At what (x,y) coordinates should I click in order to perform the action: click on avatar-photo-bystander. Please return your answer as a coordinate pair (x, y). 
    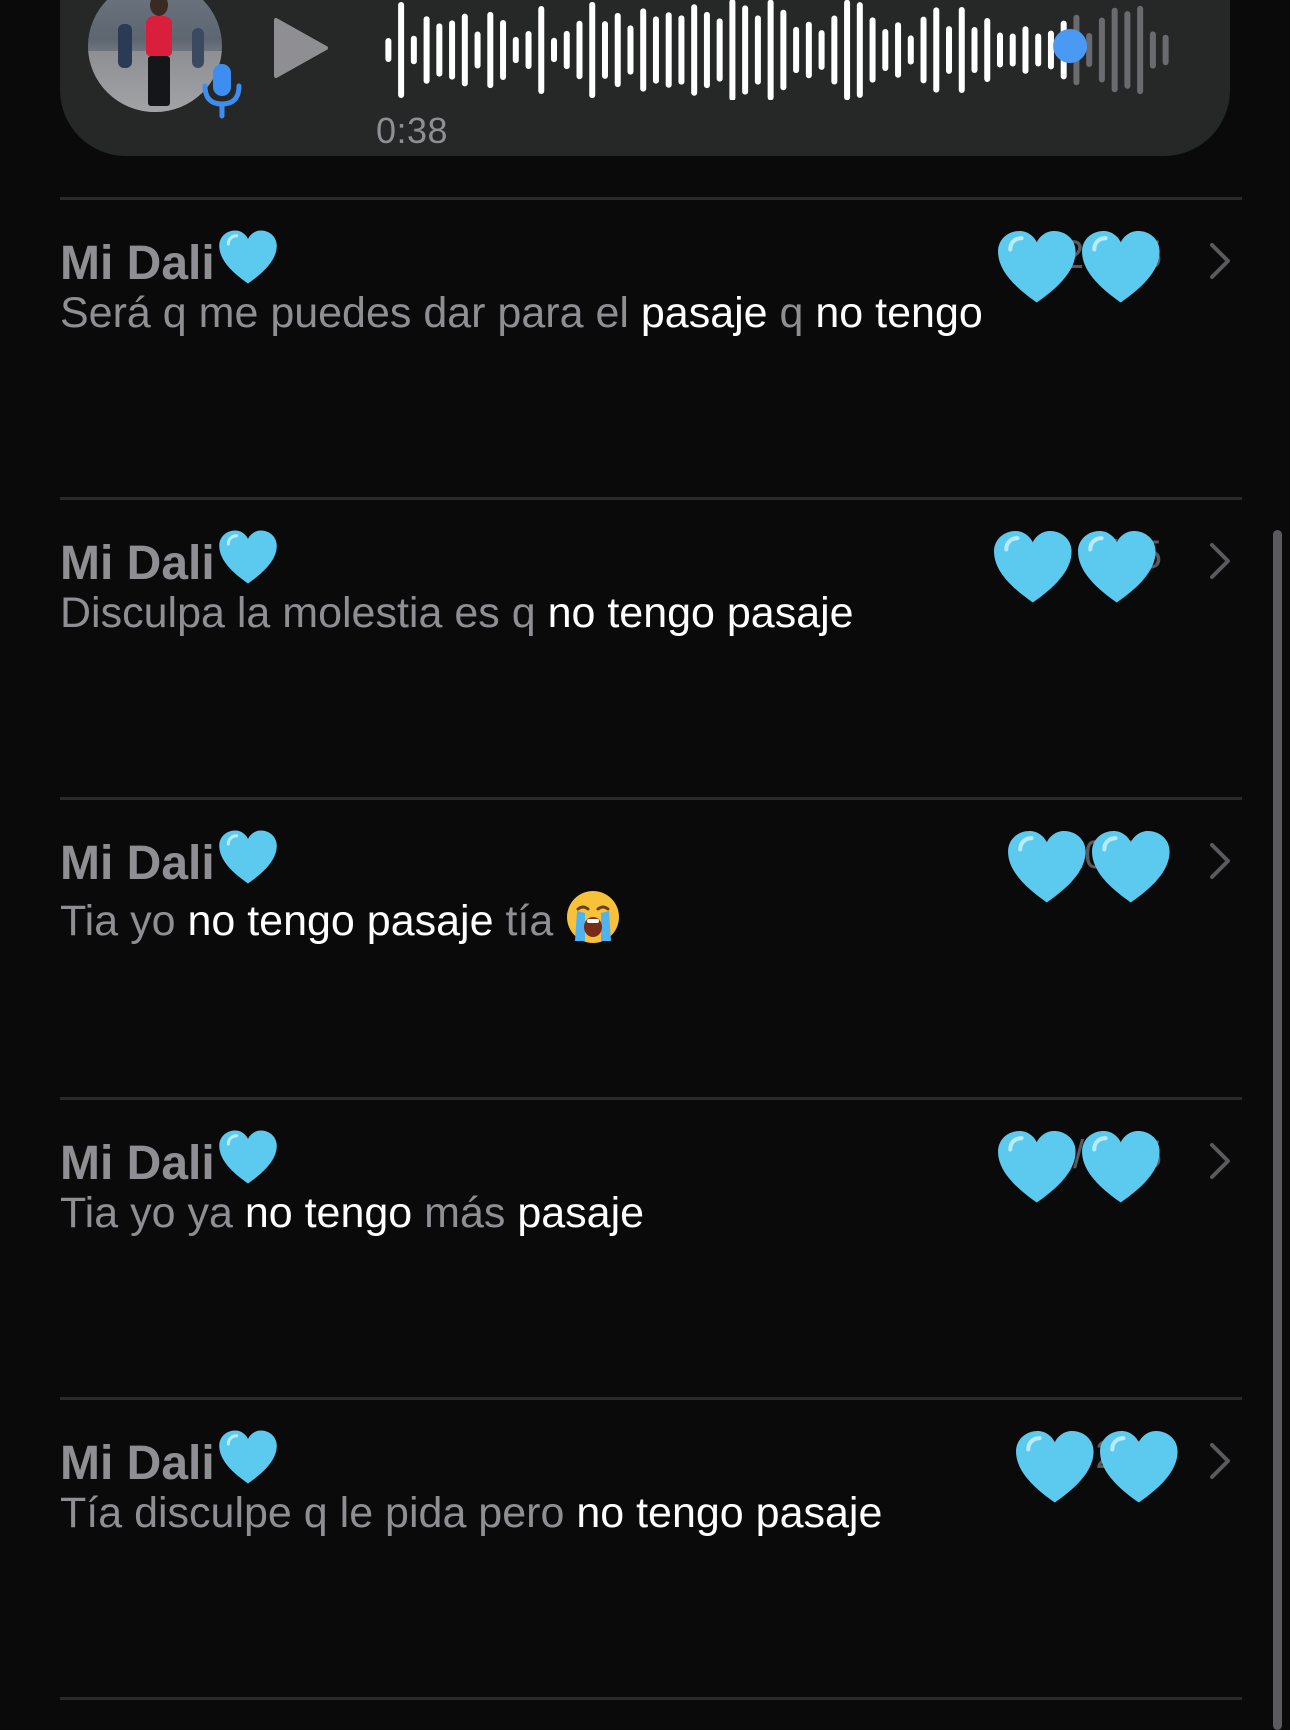
    Looking at the image, I should click on (125, 46).